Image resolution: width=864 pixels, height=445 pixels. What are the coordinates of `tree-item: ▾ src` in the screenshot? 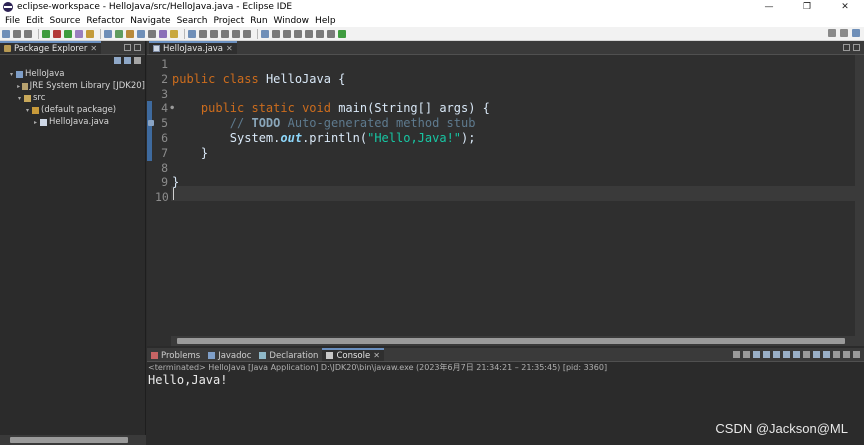 It's located at (72, 98).